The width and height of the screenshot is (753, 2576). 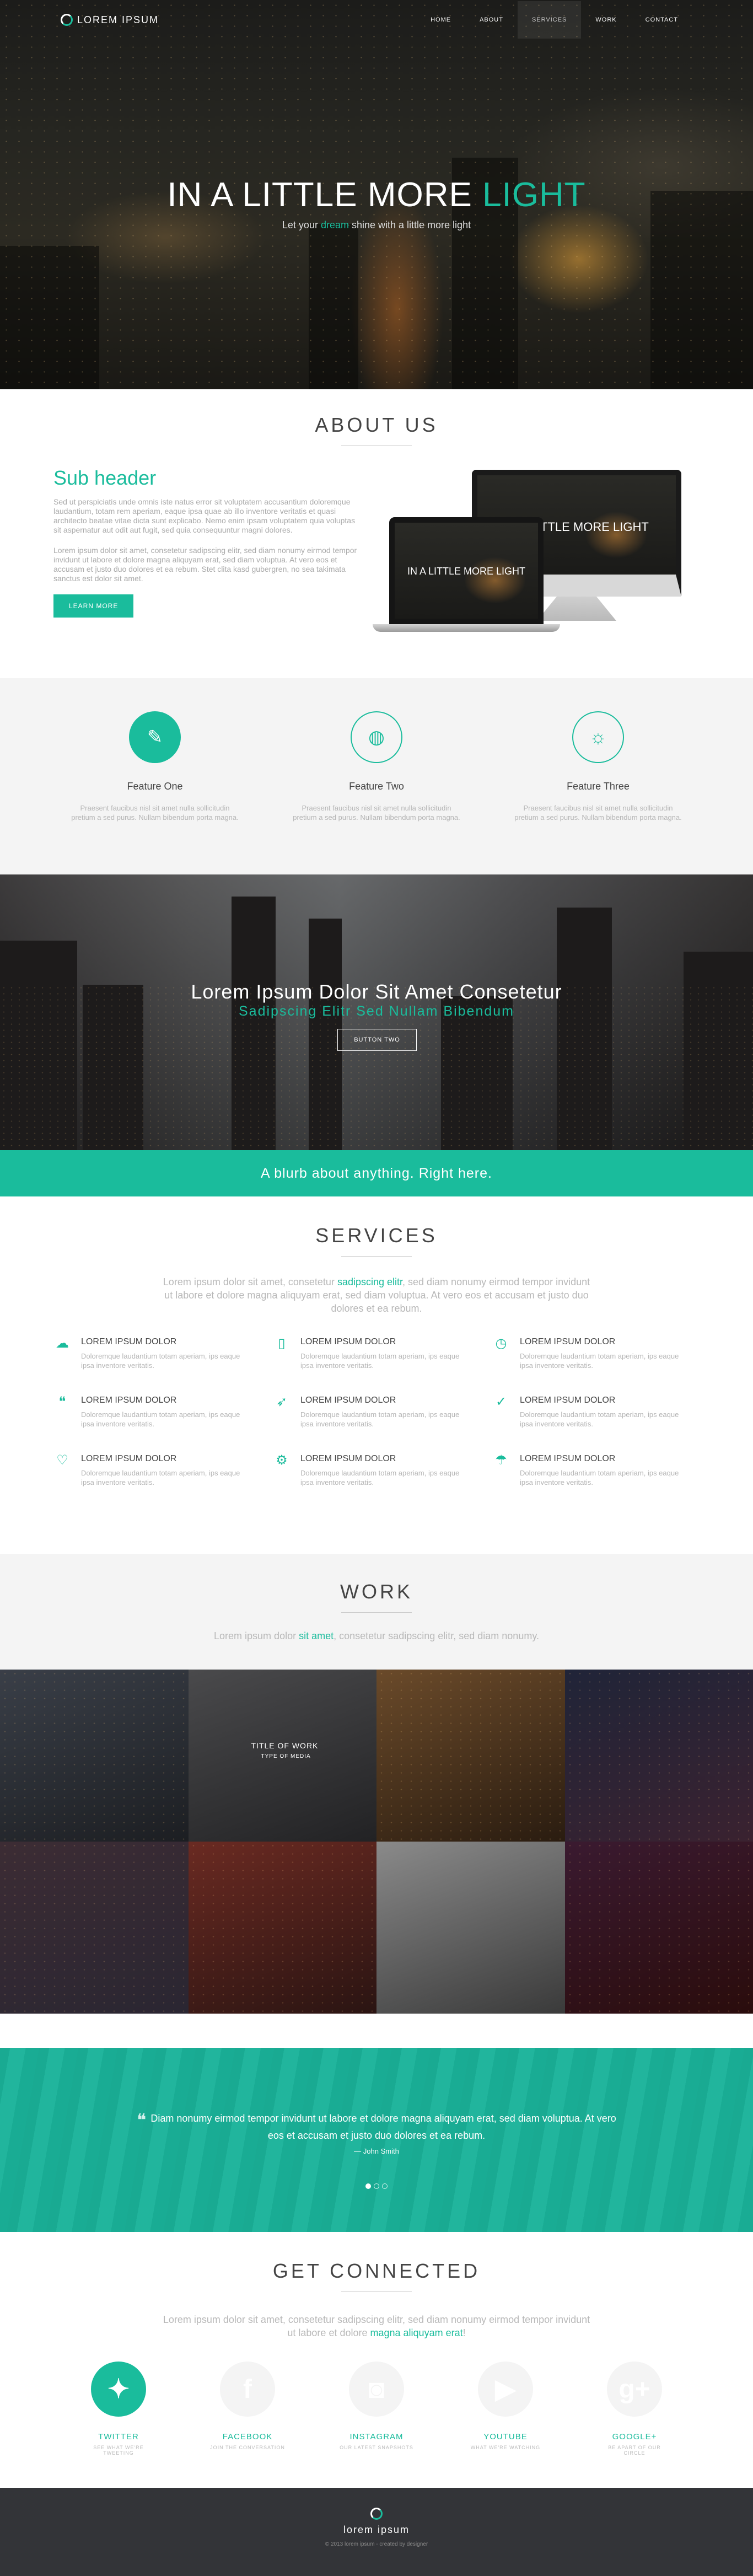 What do you see at coordinates (67, 20) in the screenshot?
I see `logo-ring-icon` at bounding box center [67, 20].